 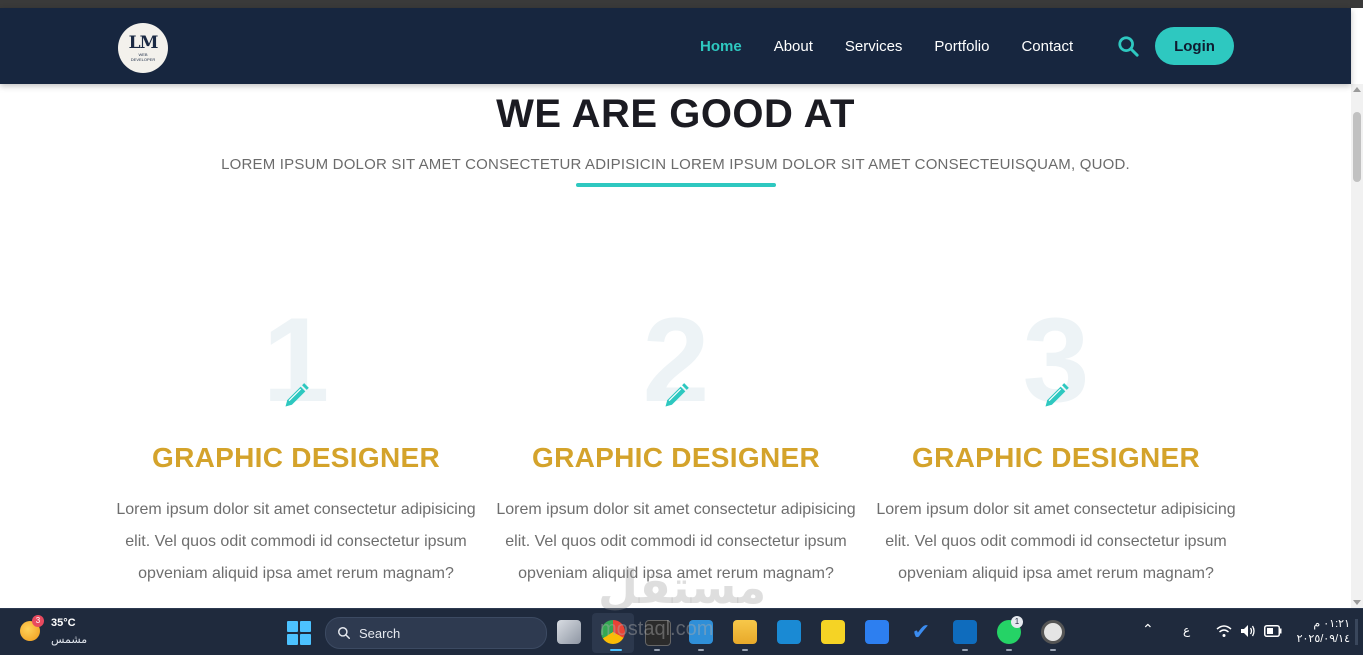 I want to click on nav-links: Home About Services Portfolio Contact, so click(x=902, y=46).